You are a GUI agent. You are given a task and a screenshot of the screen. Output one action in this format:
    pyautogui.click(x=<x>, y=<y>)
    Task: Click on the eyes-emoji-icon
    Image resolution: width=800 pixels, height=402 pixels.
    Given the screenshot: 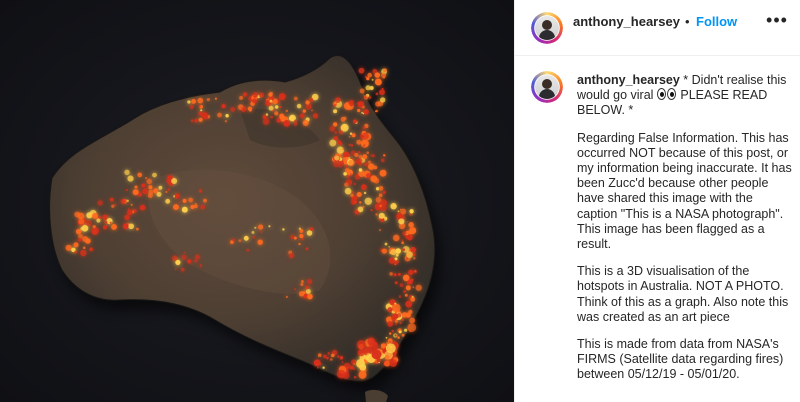 What is the action you would take?
    pyautogui.click(x=666, y=94)
    